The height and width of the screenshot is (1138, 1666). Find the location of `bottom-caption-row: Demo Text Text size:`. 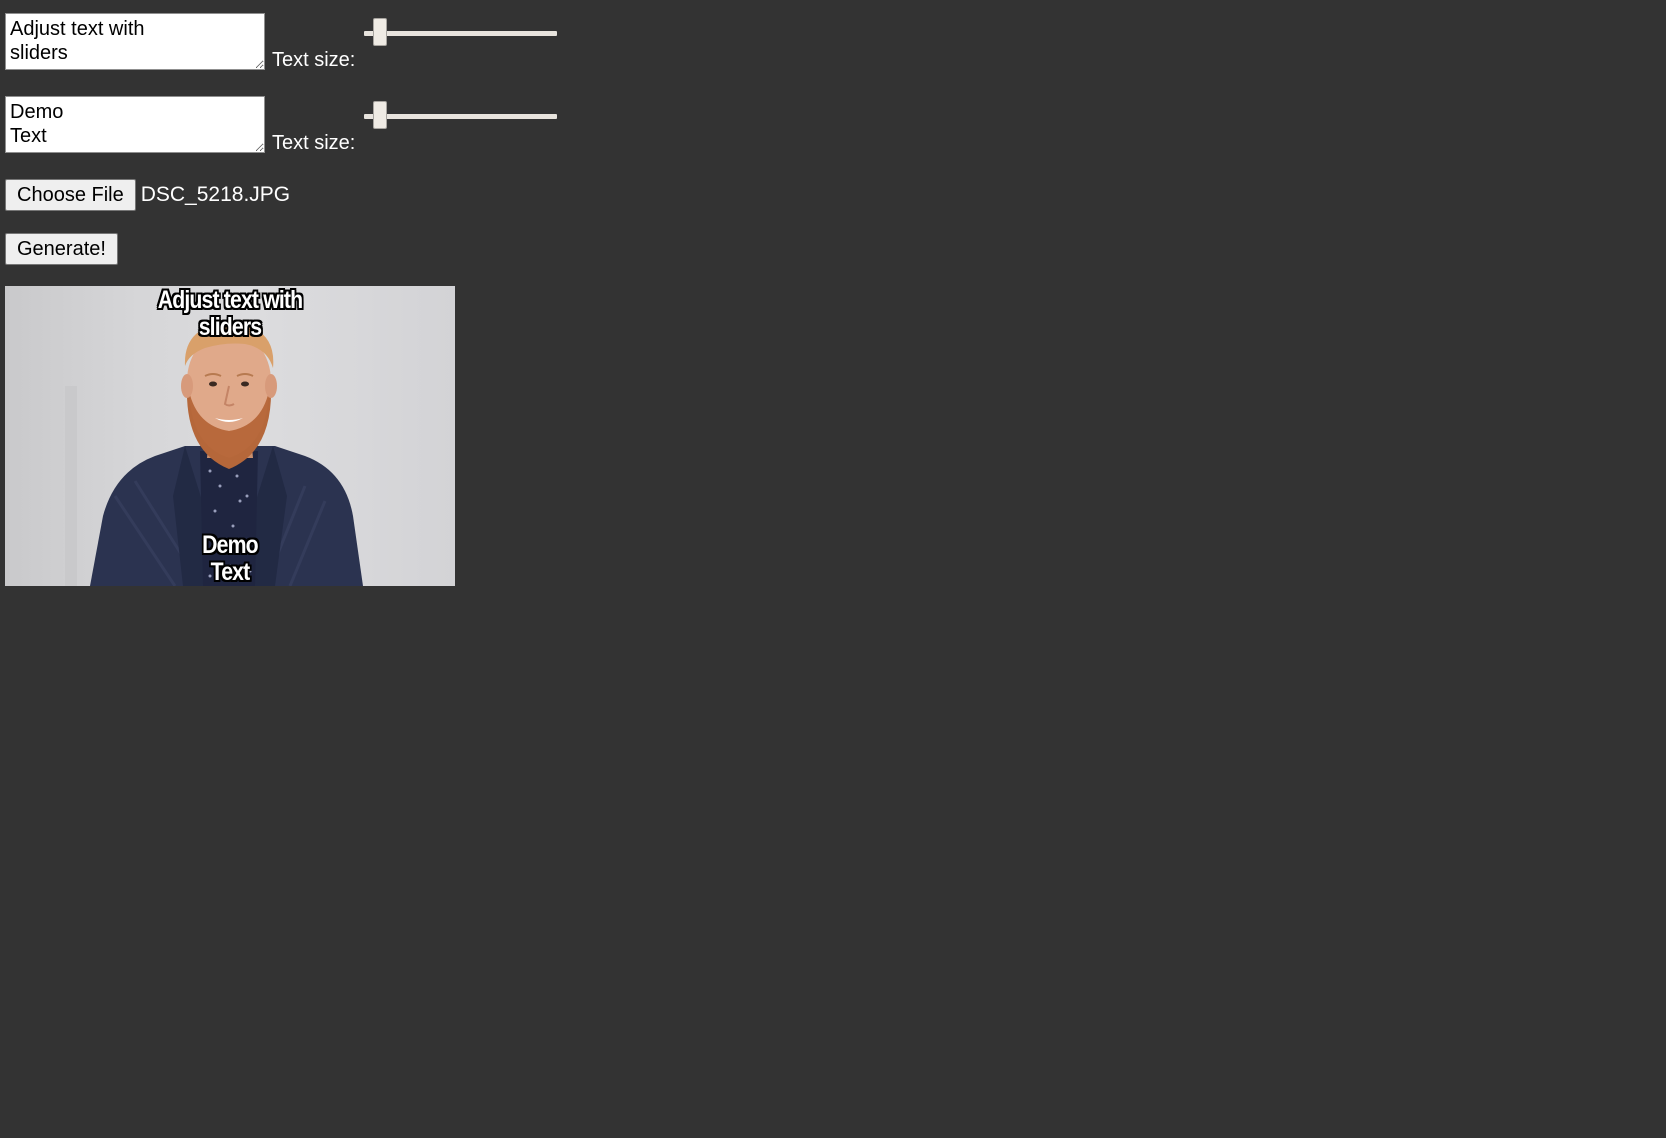

bottom-caption-row: Demo Text Text size: is located at coordinates (281, 125).